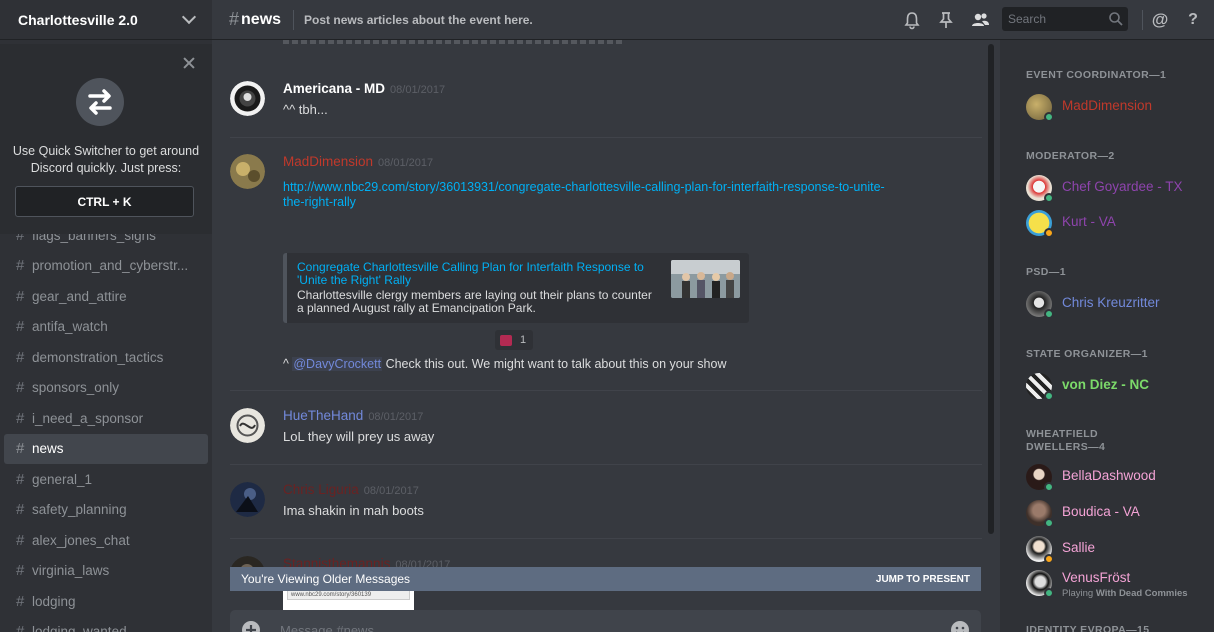 This screenshot has width=1214, height=632. I want to click on member-item: Kurt - VA, so click(1116, 225).